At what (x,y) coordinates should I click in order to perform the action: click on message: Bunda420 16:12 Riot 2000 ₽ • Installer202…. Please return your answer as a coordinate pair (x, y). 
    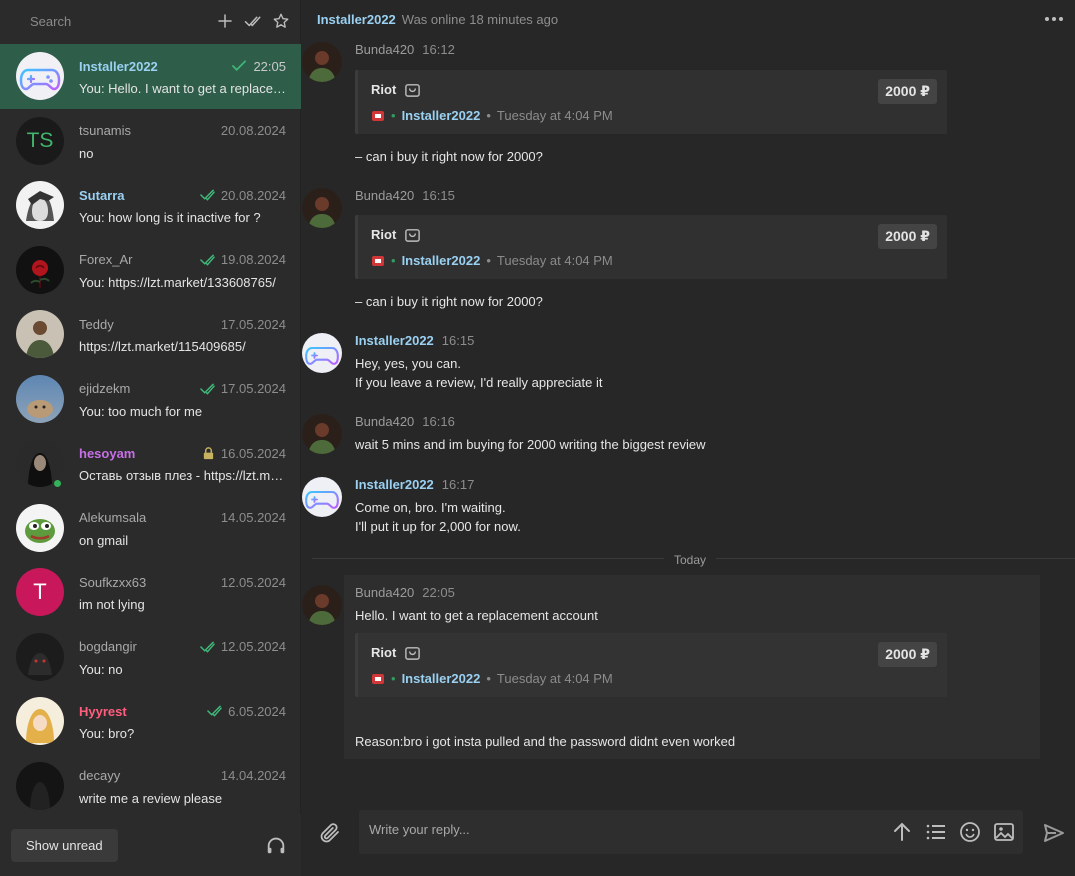
    Looking at the image, I should click on (658, 103).